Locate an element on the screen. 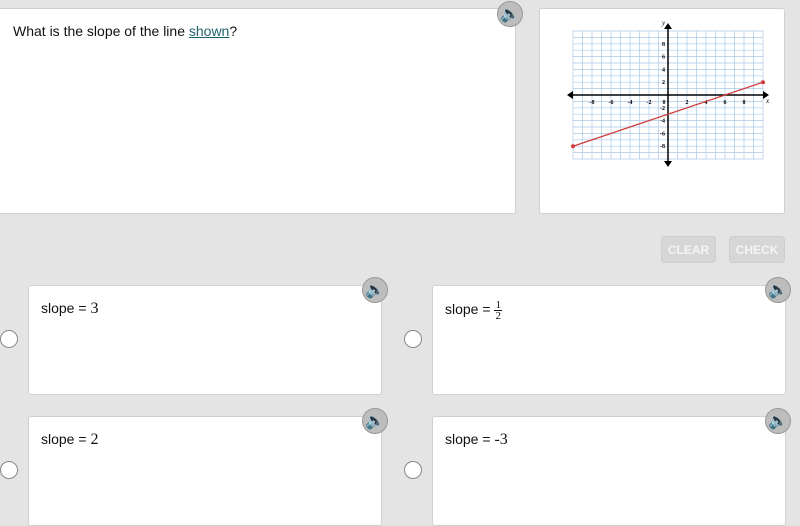 The width and height of the screenshot is (800, 526). x-axis-label: x is located at coordinates (767, 101).